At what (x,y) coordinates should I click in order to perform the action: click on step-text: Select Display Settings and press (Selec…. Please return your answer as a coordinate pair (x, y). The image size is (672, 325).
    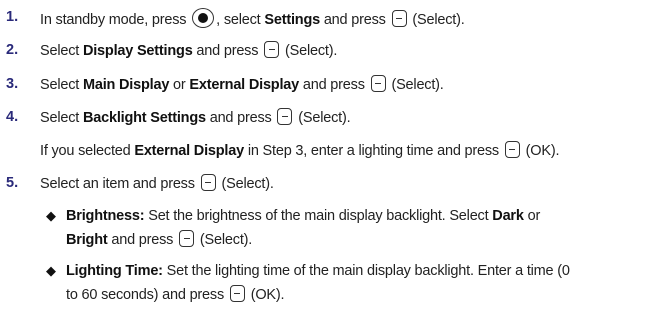
    Looking at the image, I should click on (189, 50).